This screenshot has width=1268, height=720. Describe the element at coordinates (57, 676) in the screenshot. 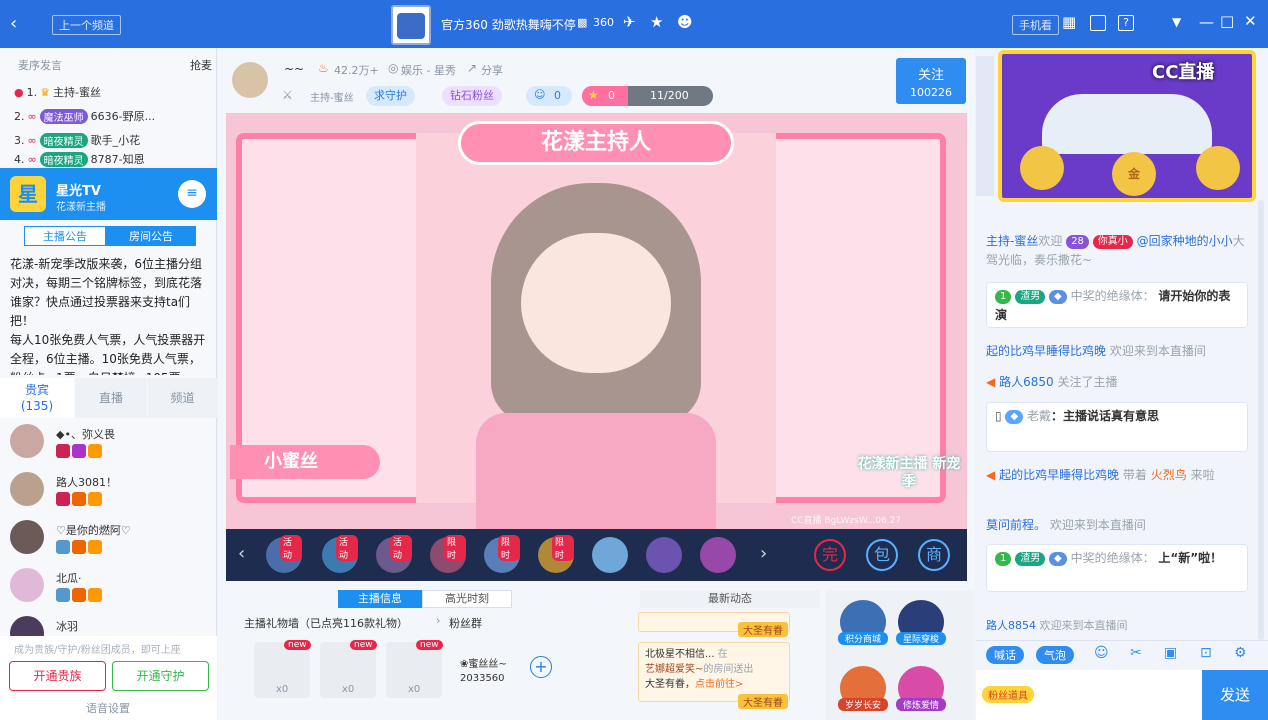

I see `open-noble-button: 开通贵族` at that location.